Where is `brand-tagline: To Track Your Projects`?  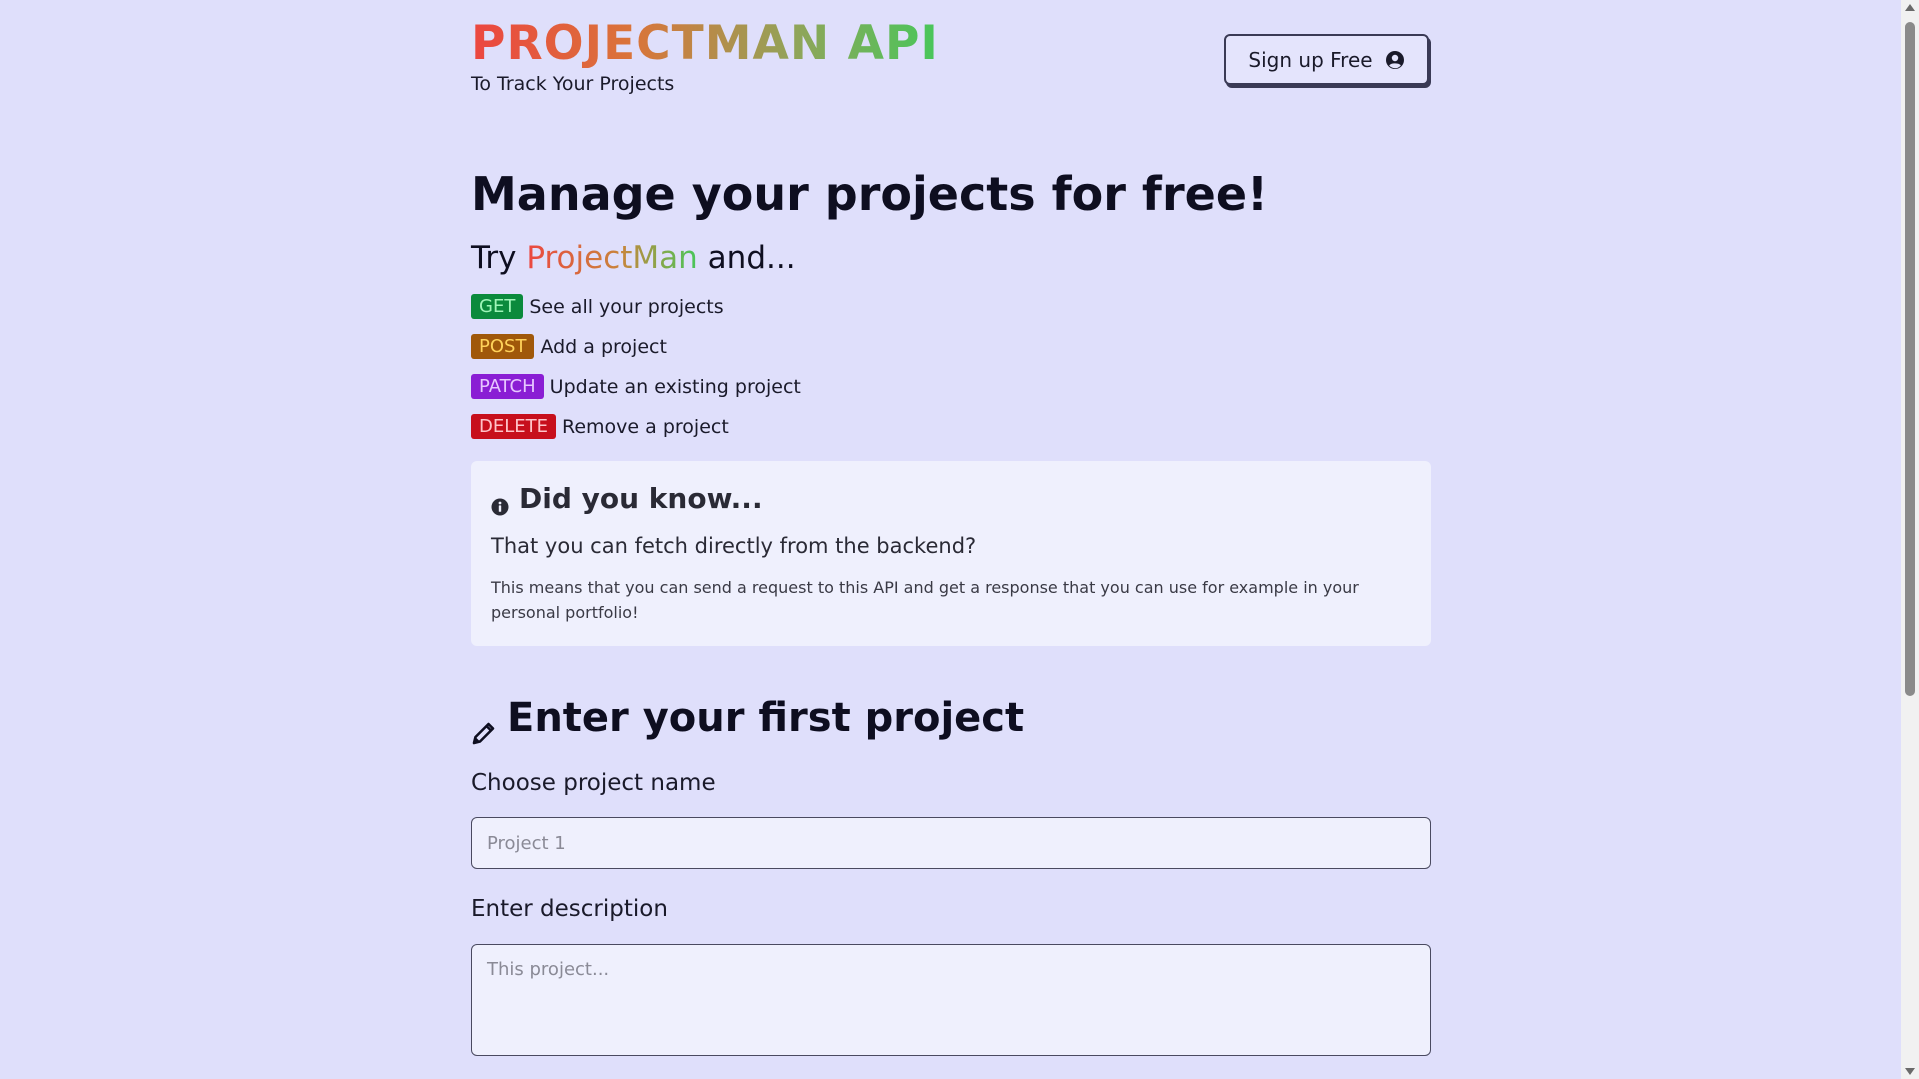 brand-tagline: To Track Your Projects is located at coordinates (573, 84).